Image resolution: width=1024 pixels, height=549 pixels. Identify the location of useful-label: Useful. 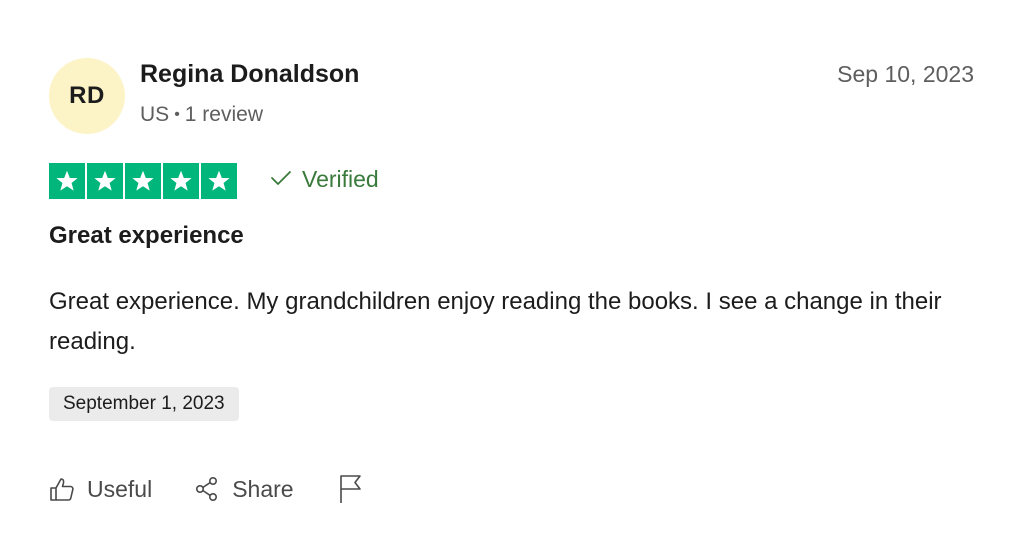
(120, 488).